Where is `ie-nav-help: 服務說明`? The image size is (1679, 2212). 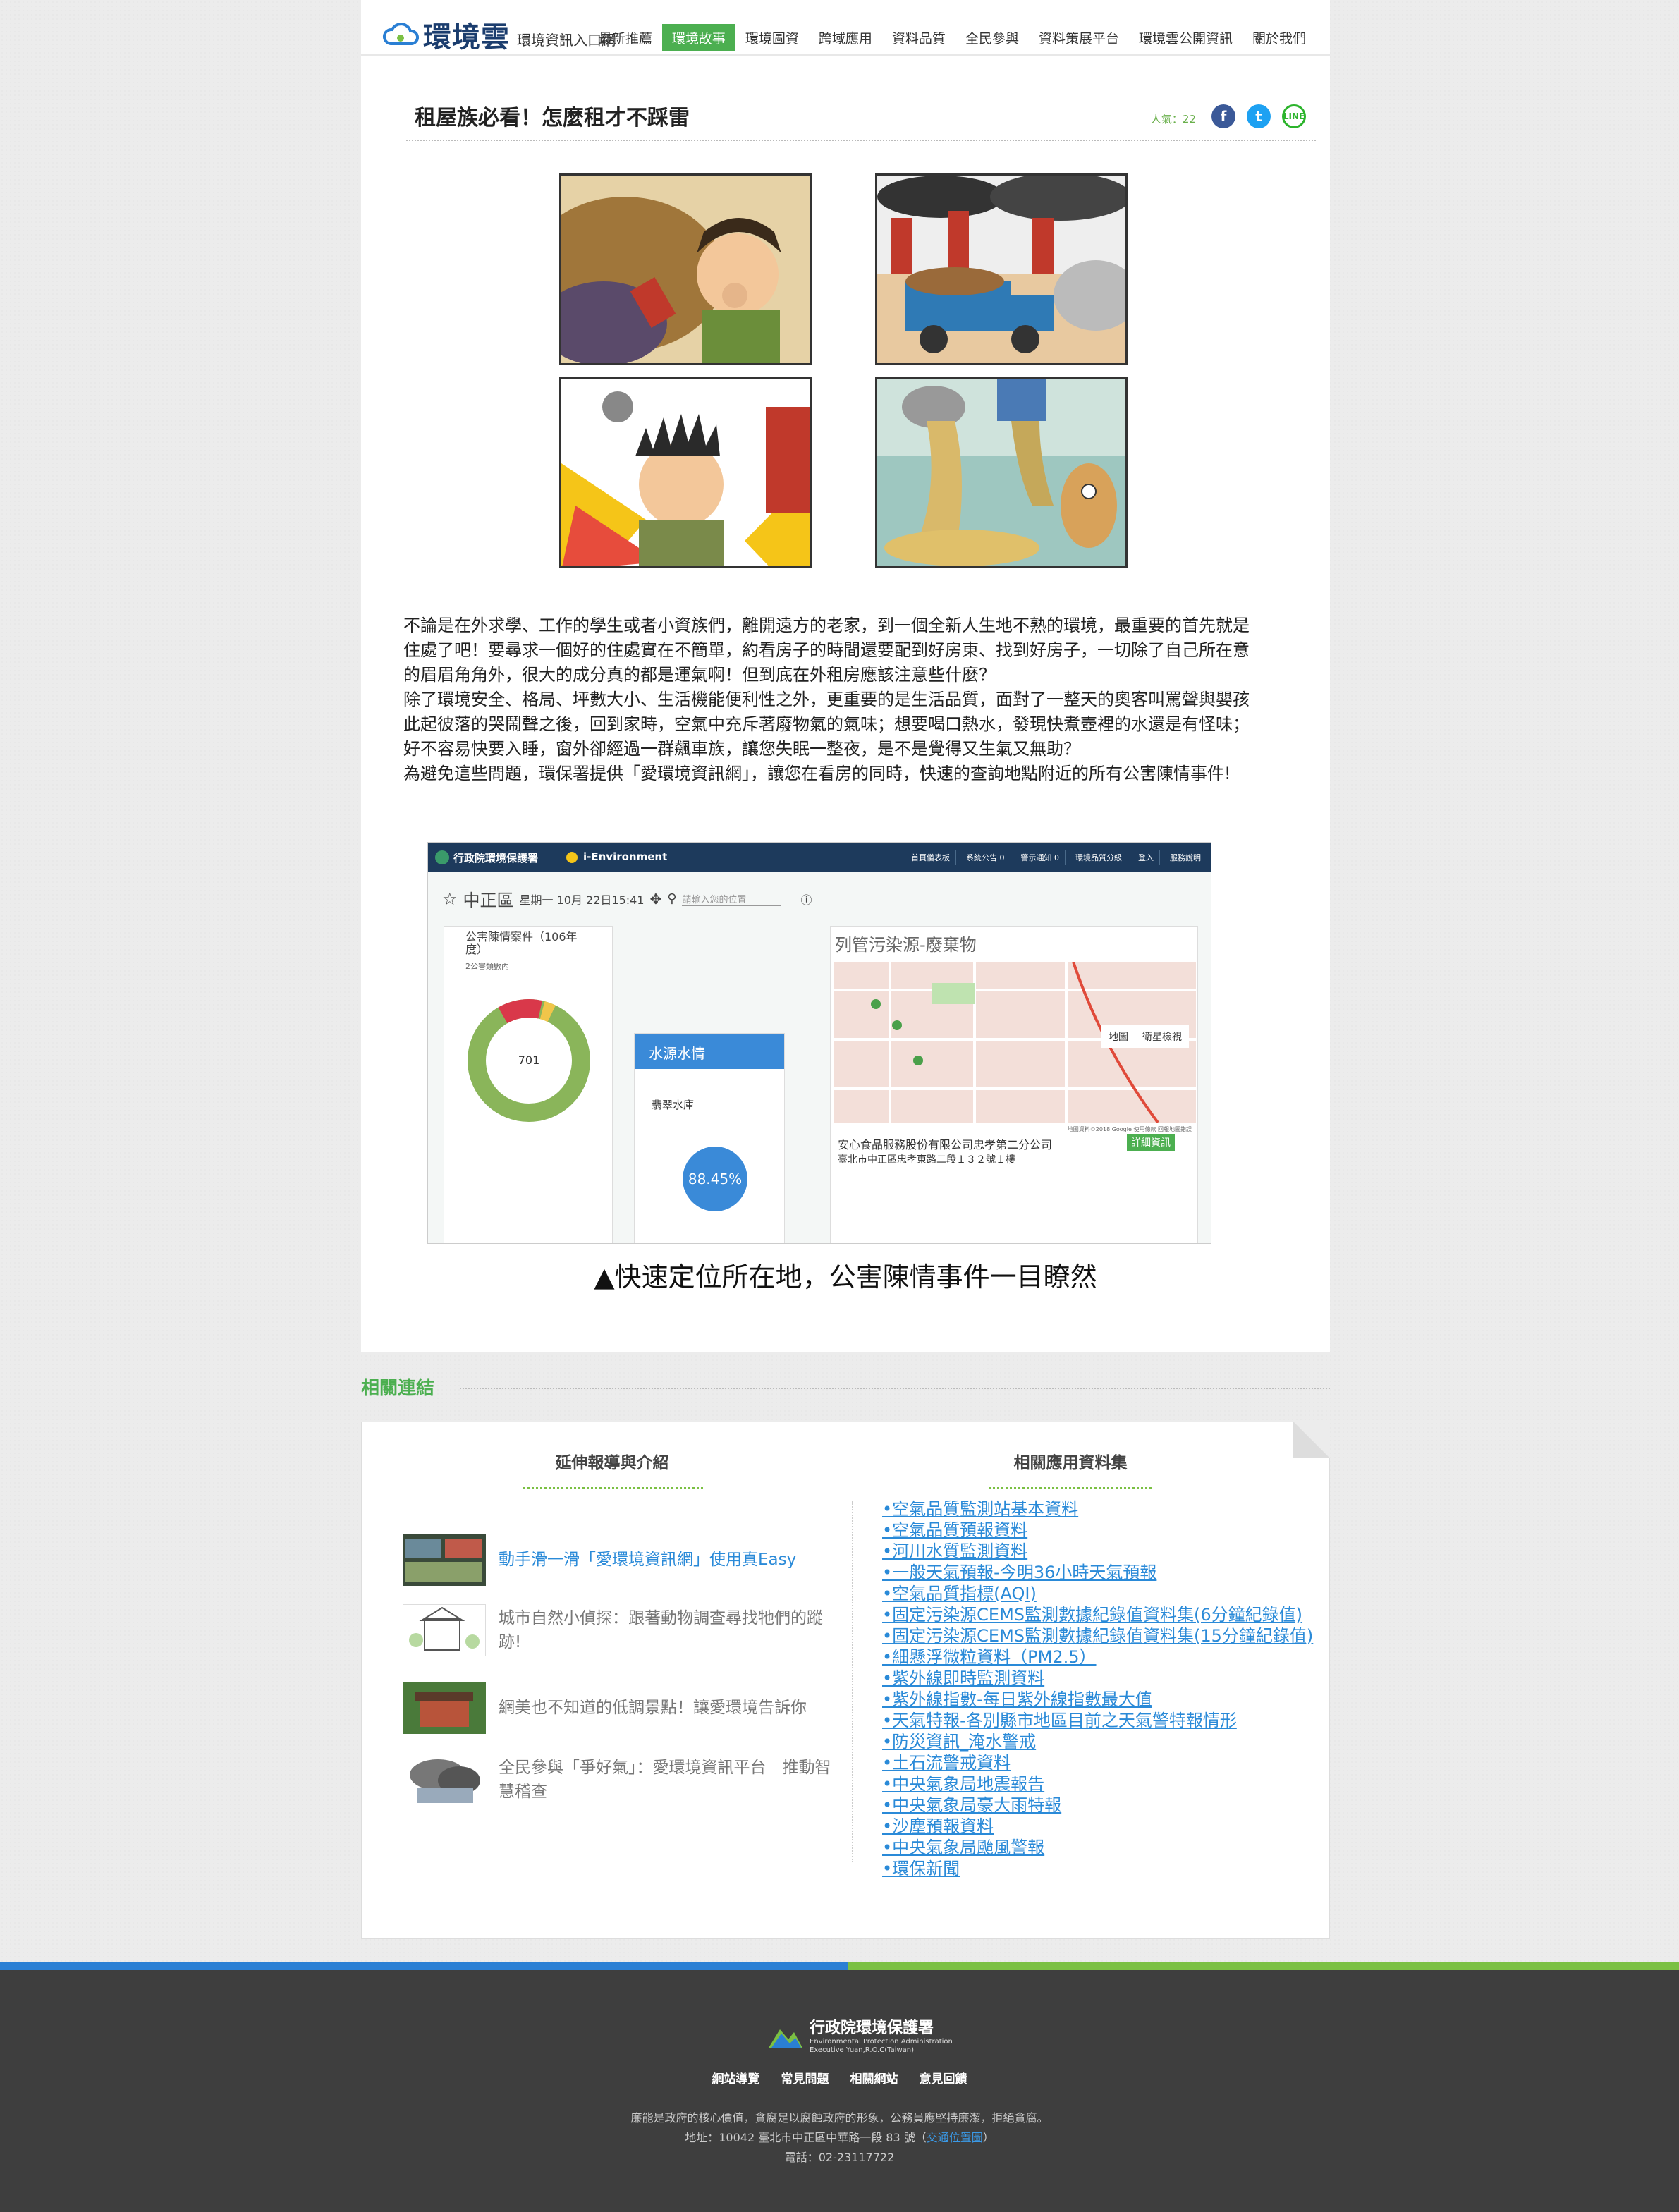 ie-nav-help: 服務說明 is located at coordinates (1185, 857).